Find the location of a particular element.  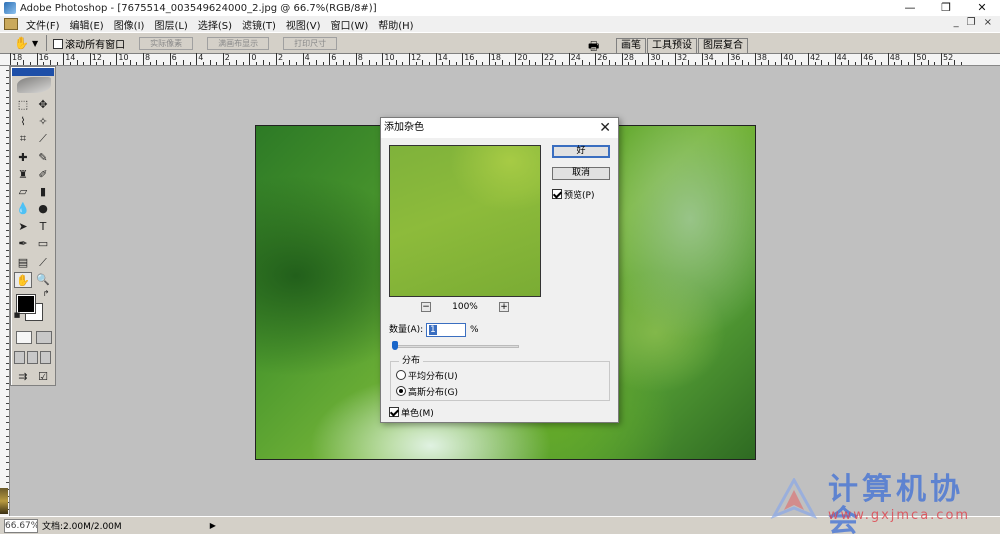

move-tool-icon: ✥ is located at coordinates (43, 105).